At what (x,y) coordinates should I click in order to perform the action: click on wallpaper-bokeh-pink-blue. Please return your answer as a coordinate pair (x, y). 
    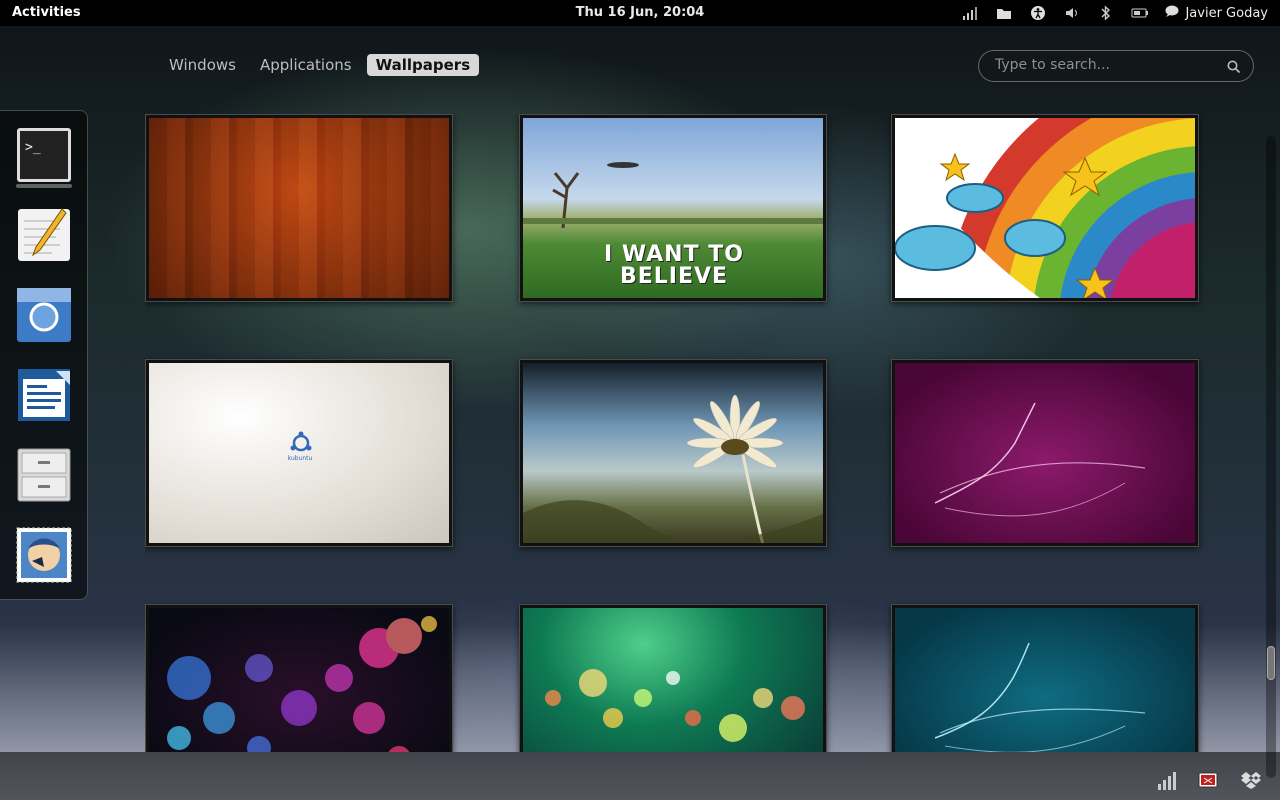
    Looking at the image, I should click on (299, 678).